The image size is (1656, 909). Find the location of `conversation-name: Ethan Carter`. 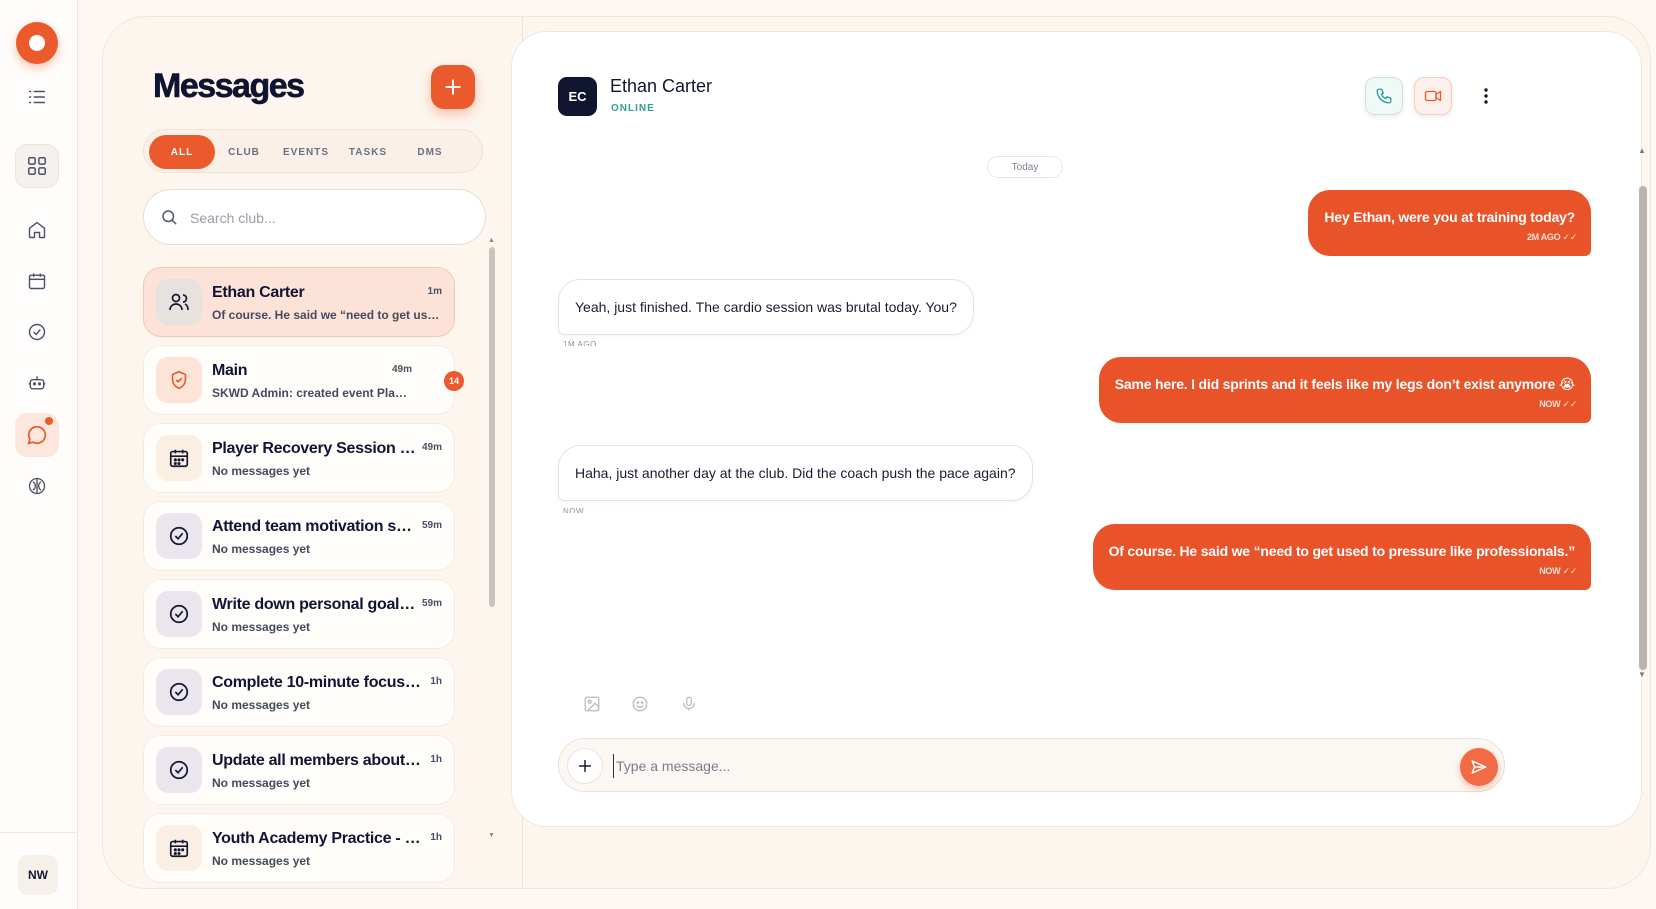

conversation-name: Ethan Carter is located at coordinates (258, 292).